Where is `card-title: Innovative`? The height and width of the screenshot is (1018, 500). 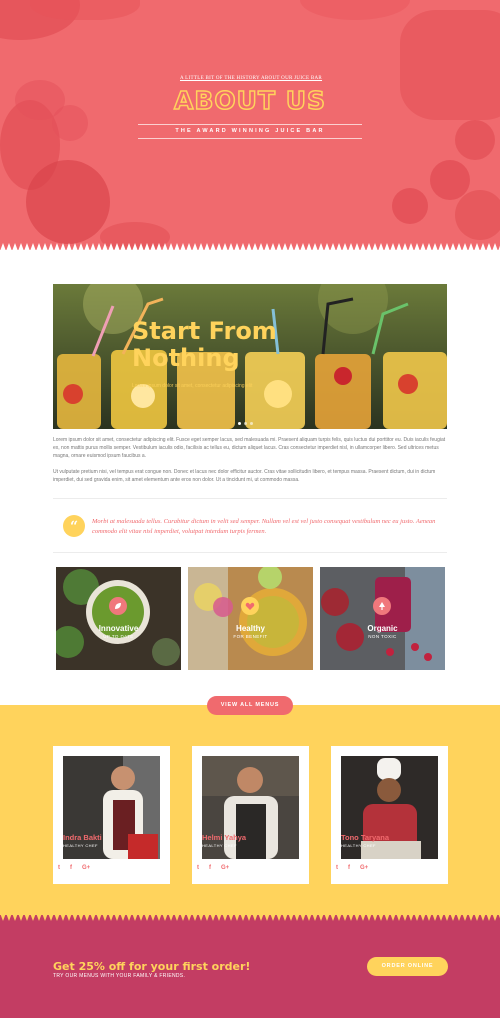 card-title: Innovative is located at coordinates (118, 628).